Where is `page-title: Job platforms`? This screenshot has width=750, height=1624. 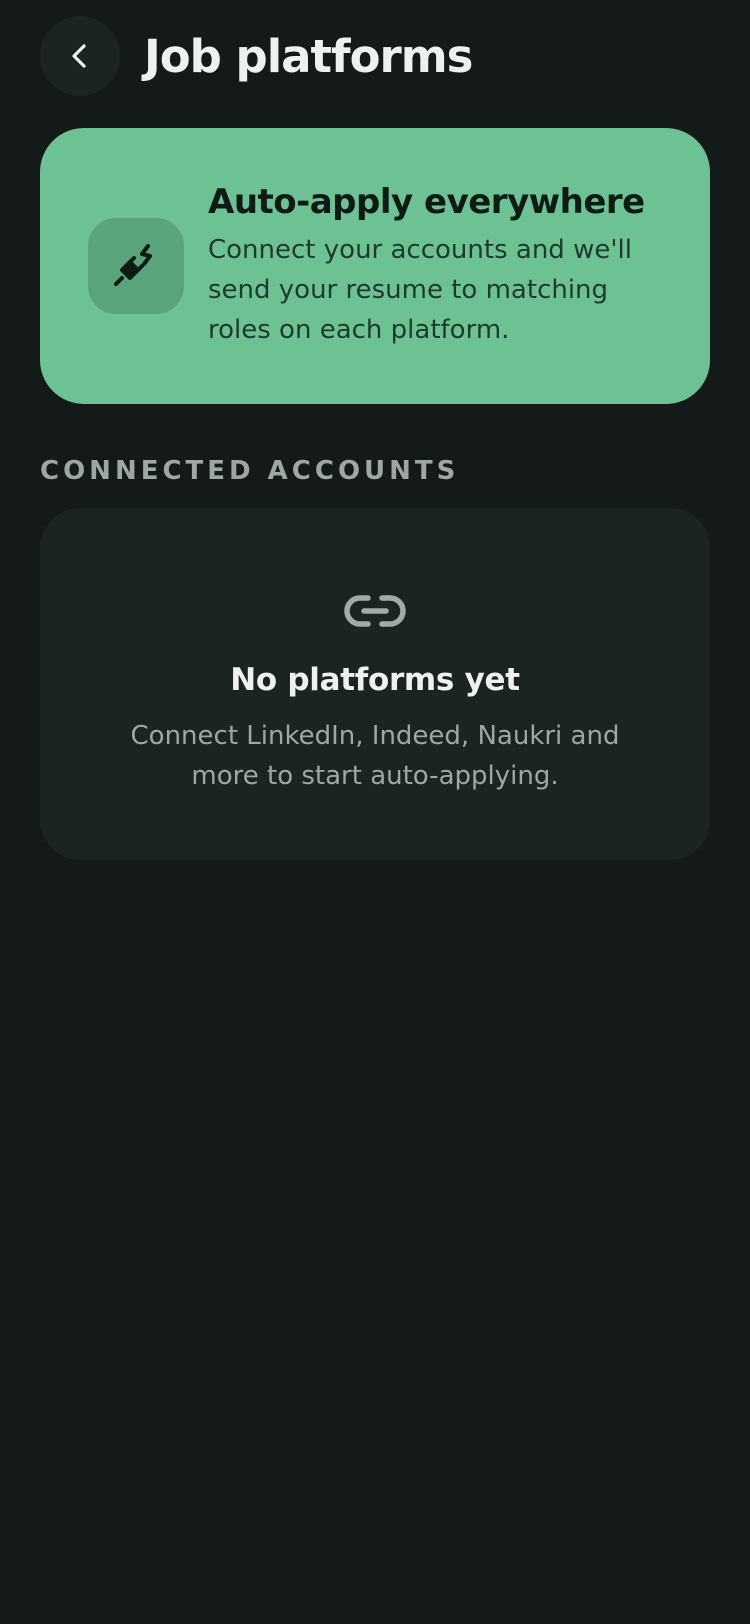 page-title: Job platforms is located at coordinates (308, 56).